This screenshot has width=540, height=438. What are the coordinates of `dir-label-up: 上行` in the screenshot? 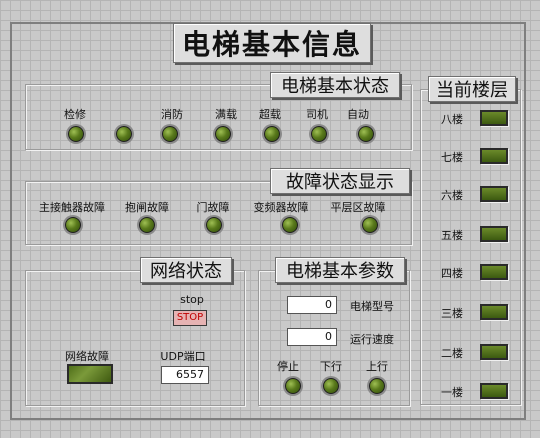 It's located at (377, 366).